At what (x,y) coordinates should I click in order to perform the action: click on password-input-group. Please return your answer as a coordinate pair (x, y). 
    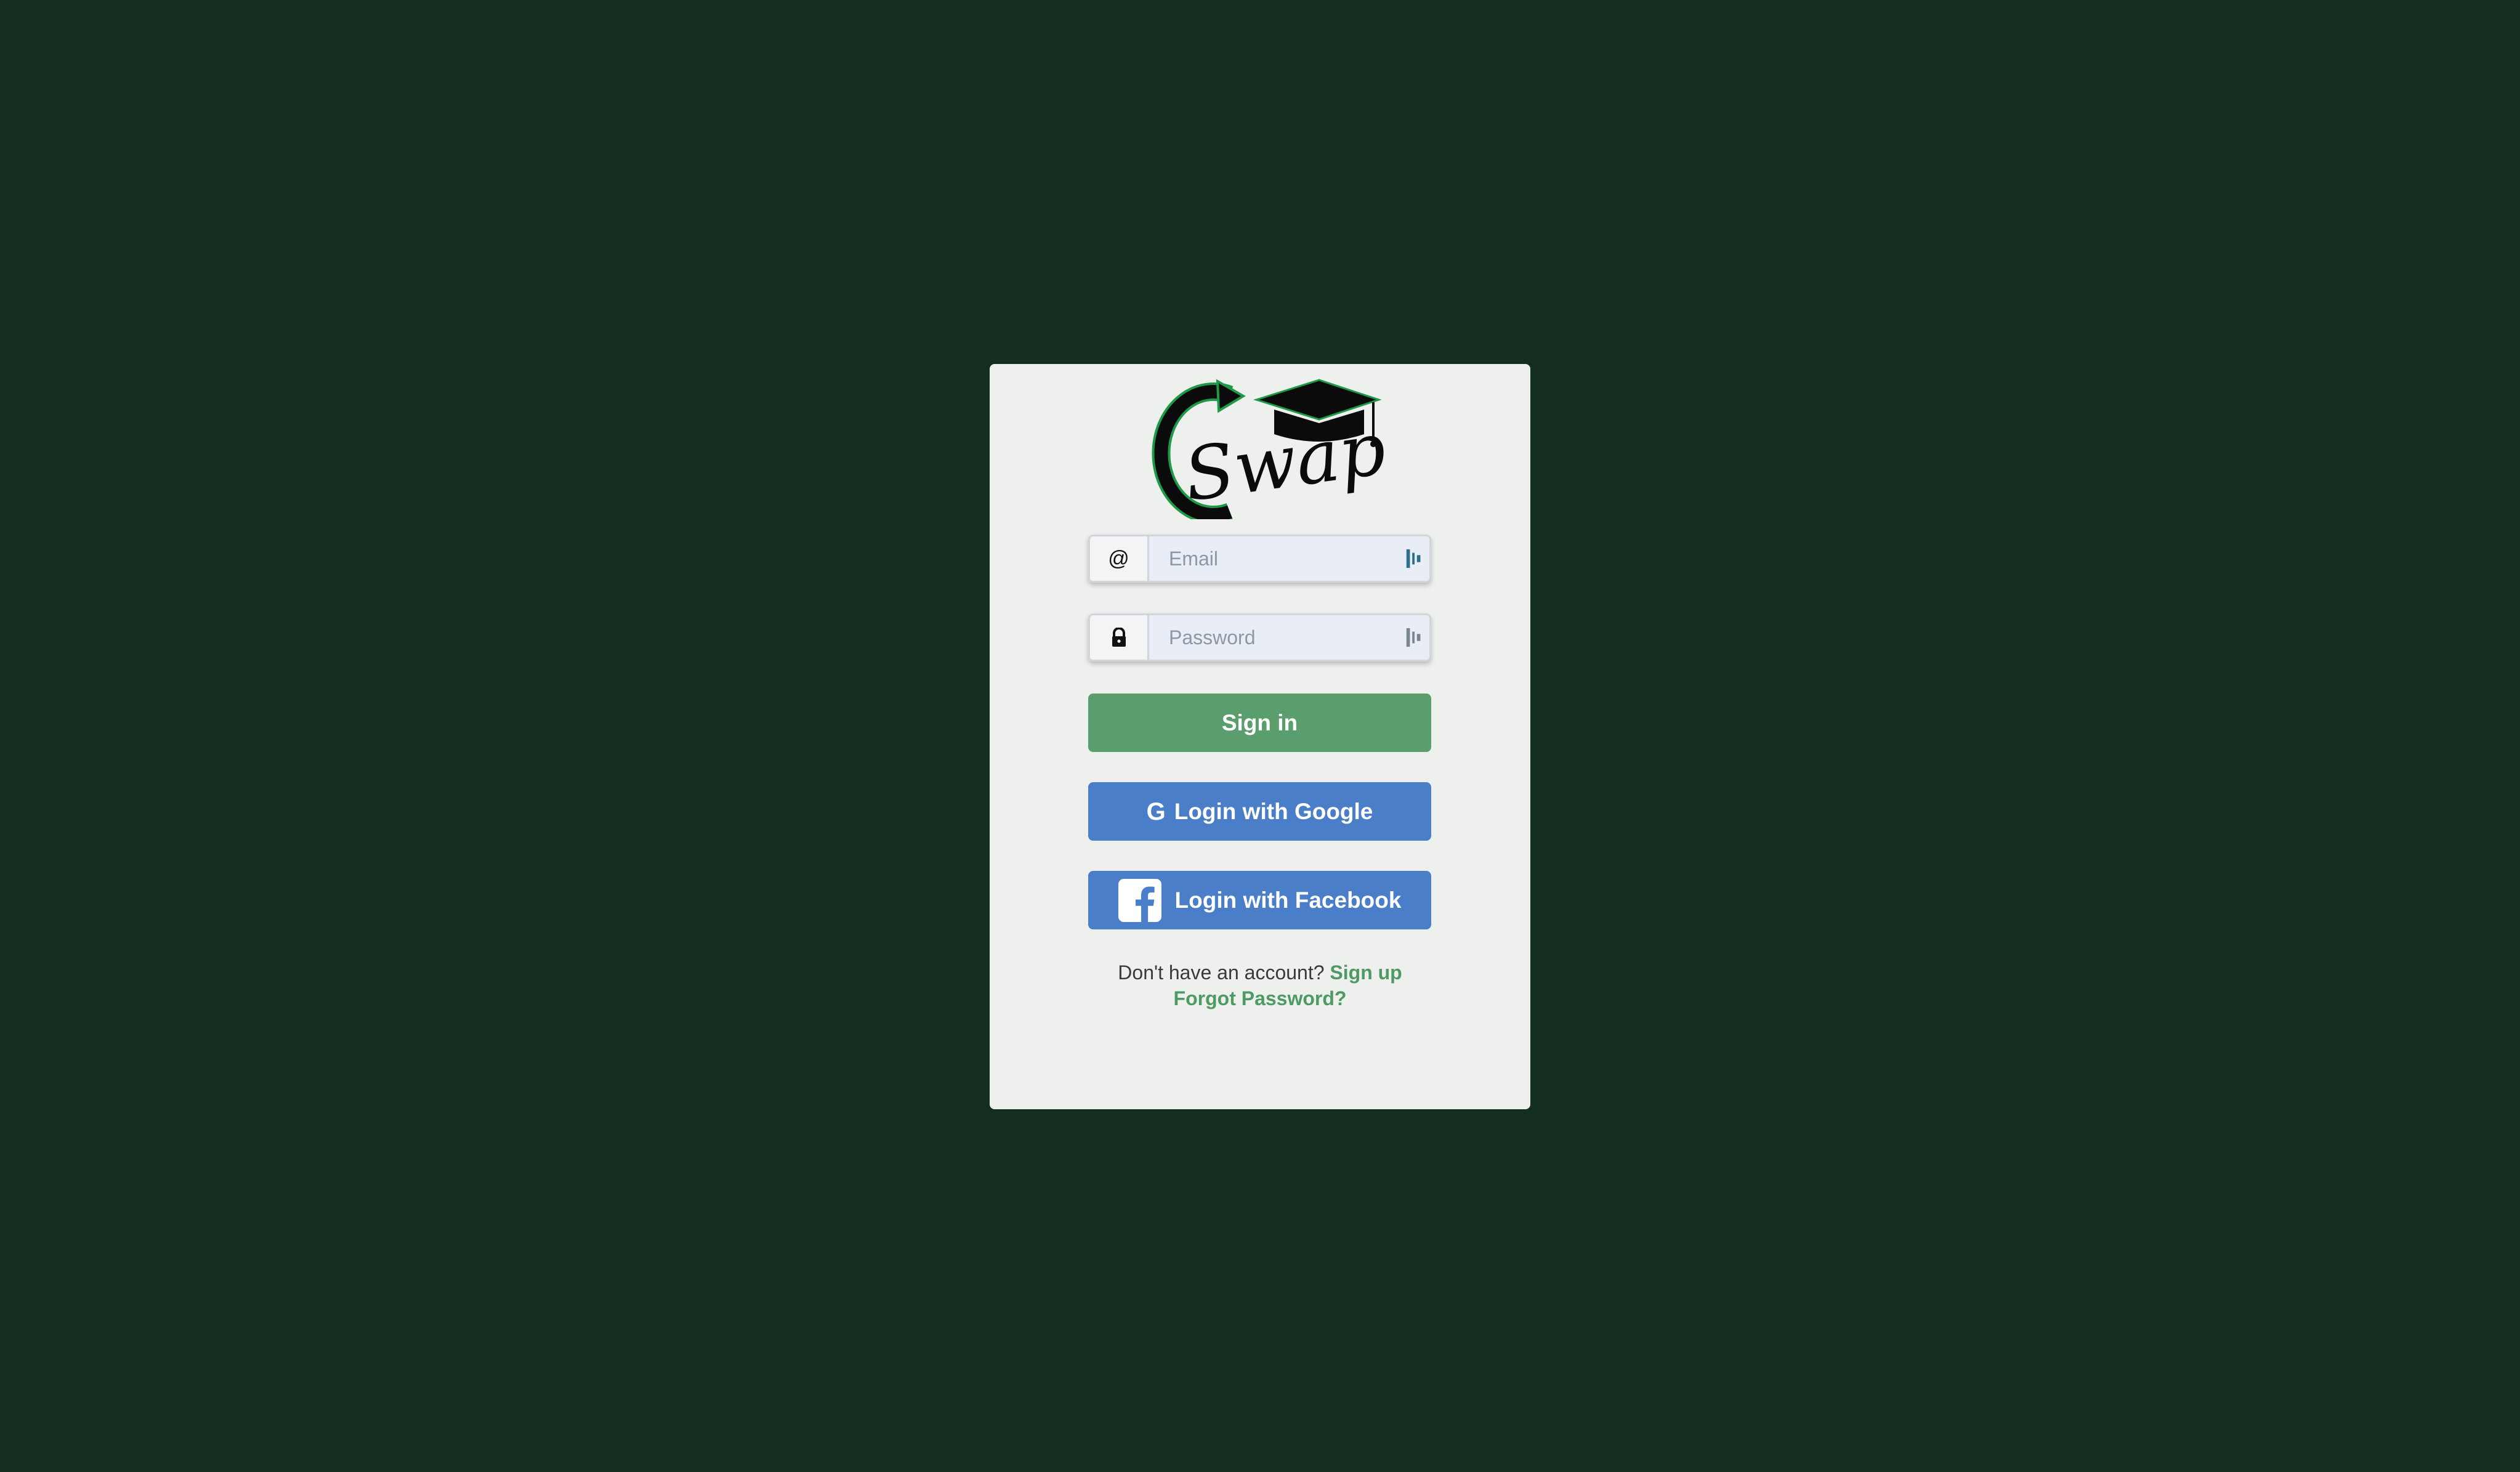
    Looking at the image, I should click on (1259, 637).